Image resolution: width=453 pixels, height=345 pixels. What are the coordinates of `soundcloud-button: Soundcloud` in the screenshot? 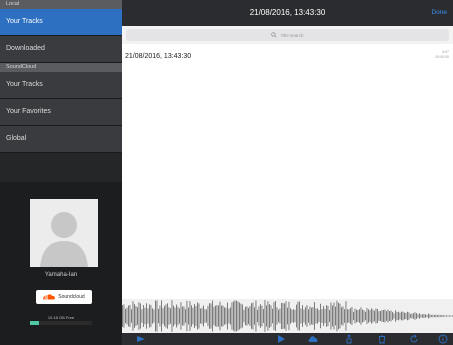 It's located at (64, 297).